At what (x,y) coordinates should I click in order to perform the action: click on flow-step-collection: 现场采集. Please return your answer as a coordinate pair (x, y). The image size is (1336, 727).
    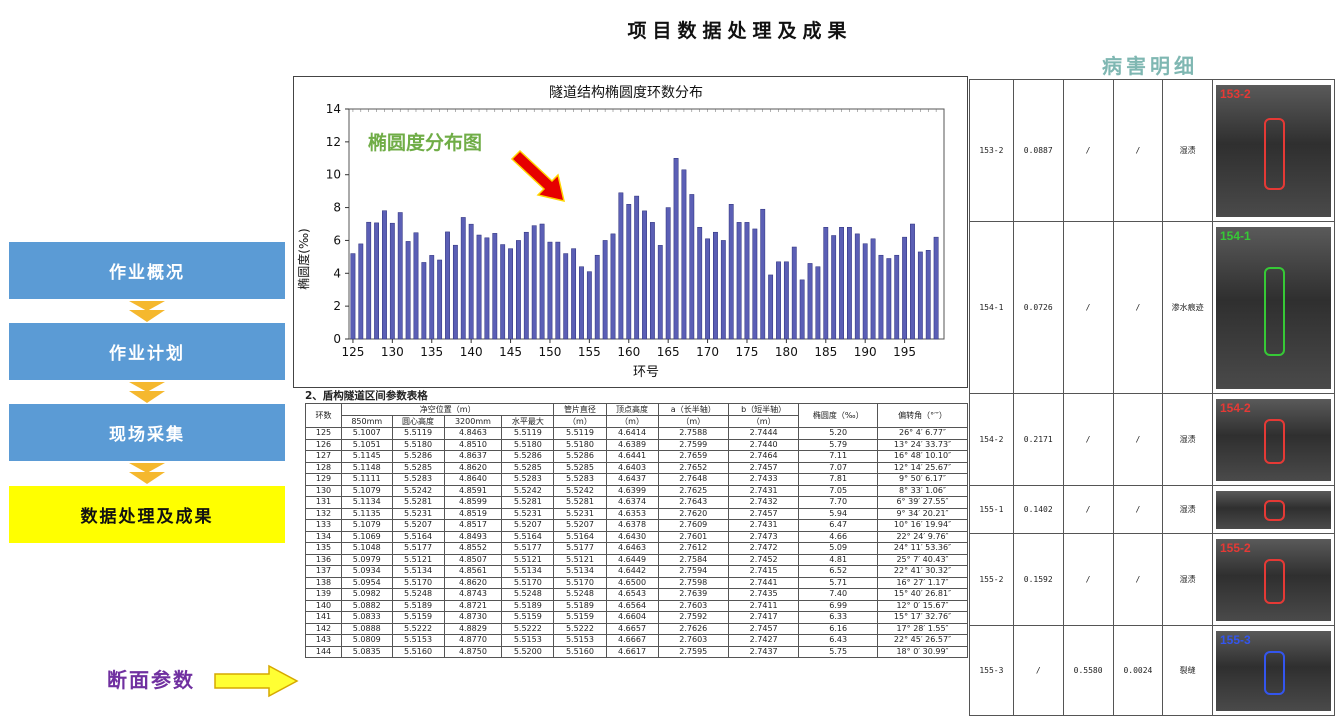
    Looking at the image, I should click on (147, 432).